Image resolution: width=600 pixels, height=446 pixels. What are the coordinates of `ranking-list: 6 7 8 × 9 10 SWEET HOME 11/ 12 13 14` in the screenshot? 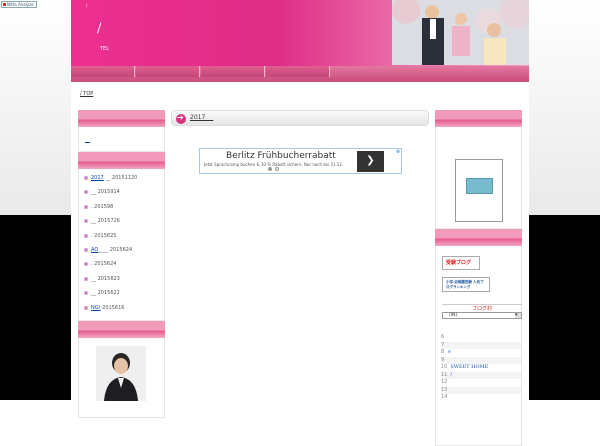 It's located at (481, 368).